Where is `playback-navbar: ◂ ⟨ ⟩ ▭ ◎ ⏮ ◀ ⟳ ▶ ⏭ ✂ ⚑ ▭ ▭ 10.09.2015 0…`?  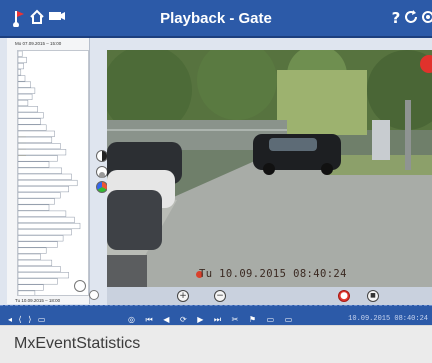
playback-navbar: ◂ ⟨ ⟩ ▭ ◎ ⏮ ◀ ⟳ ▶ ⏭ ✂ ⚑ ▭ ▭ 10.09.2015 0… is located at coordinates (216, 319).